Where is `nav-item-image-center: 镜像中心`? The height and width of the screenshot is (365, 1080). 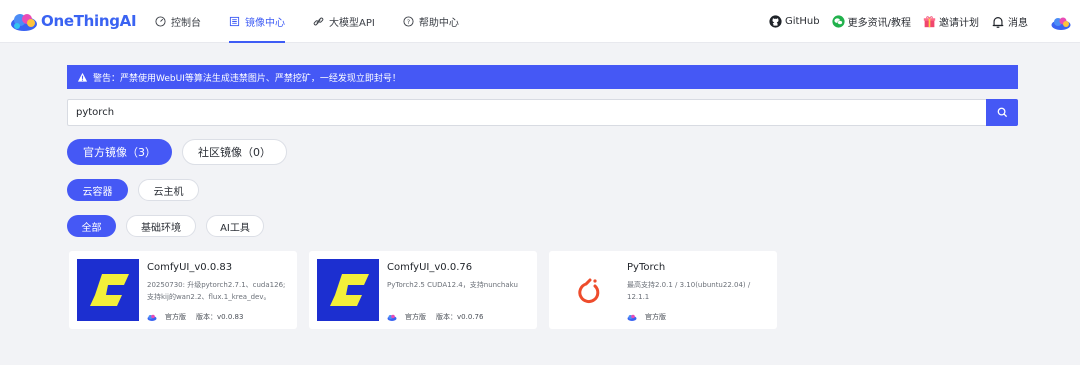
nav-item-image-center: 镜像中心 is located at coordinates (257, 21).